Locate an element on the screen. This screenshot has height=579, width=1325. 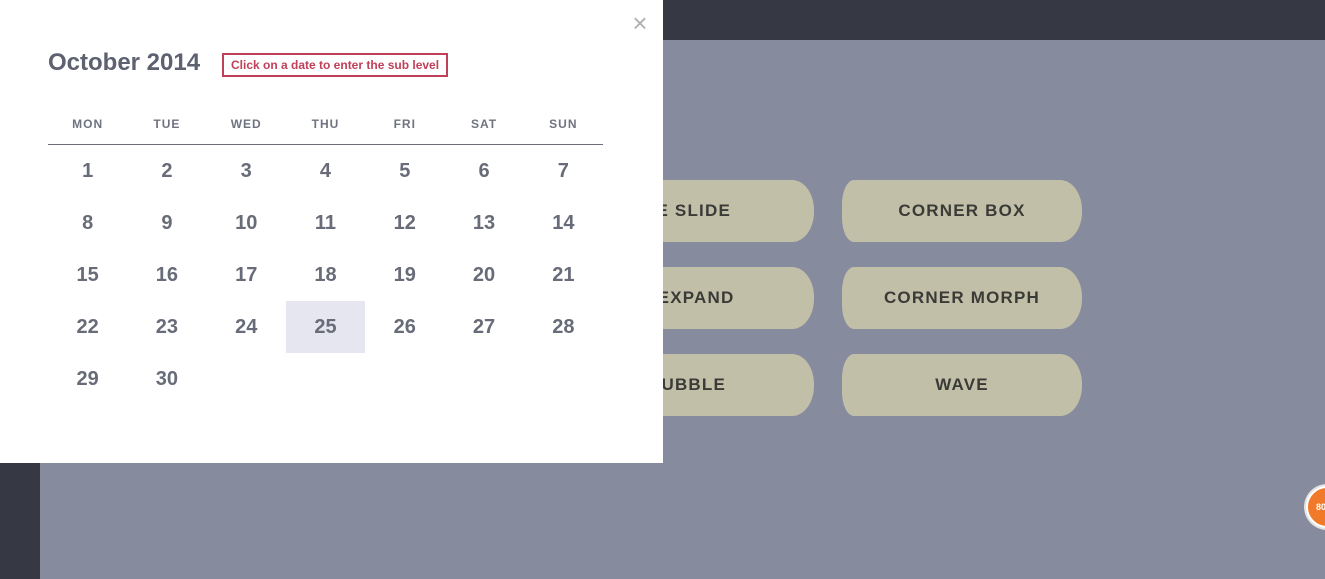
calendar-day: 6 is located at coordinates (483, 171).